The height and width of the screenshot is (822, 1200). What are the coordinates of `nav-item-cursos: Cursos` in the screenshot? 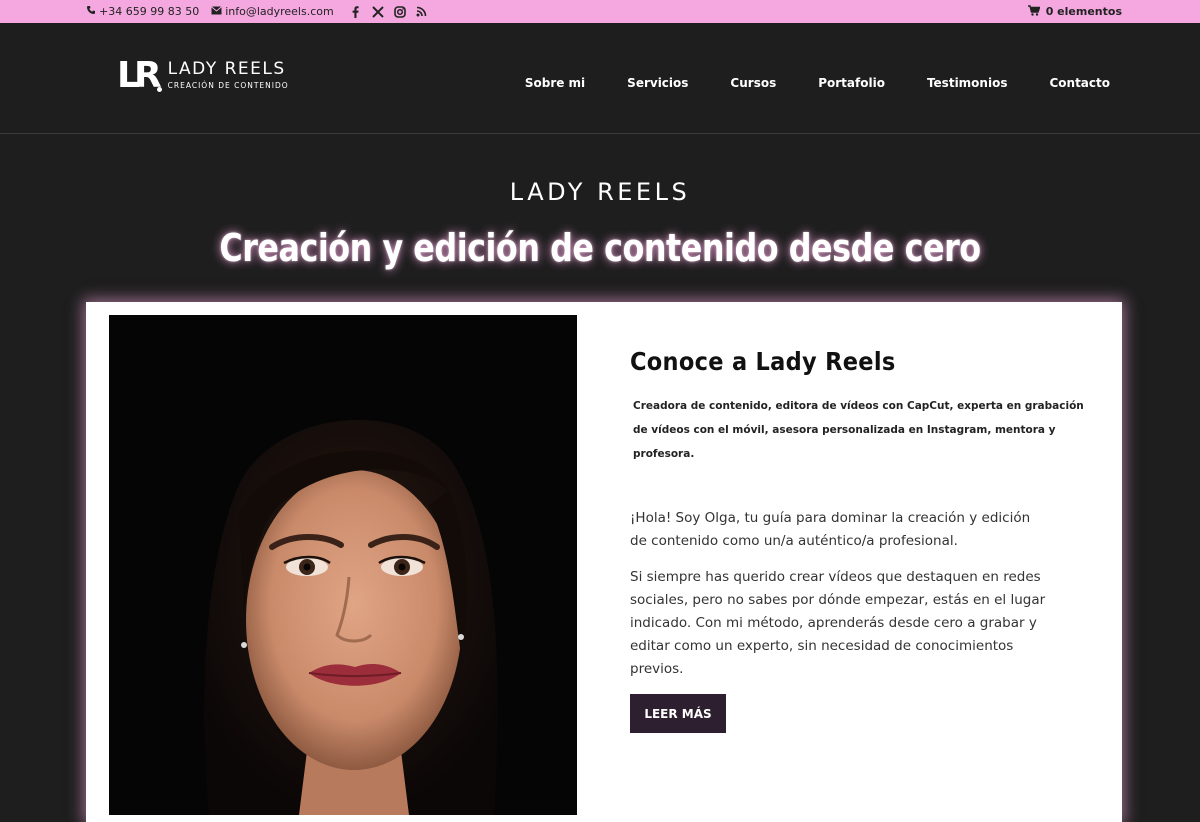 It's located at (753, 83).